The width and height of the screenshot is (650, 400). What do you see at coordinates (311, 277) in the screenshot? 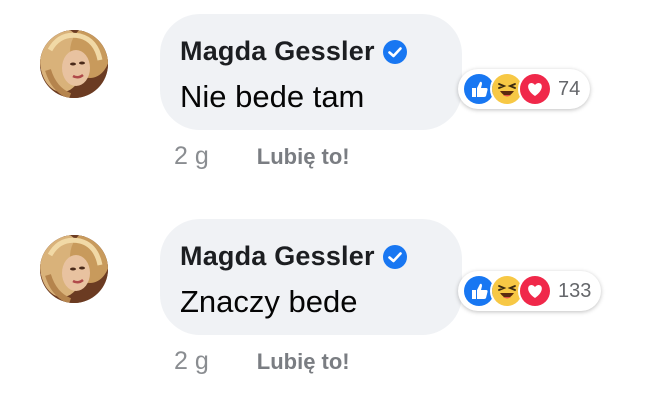
I see `comment-bubble: Magda Gessler Znaczy bede` at bounding box center [311, 277].